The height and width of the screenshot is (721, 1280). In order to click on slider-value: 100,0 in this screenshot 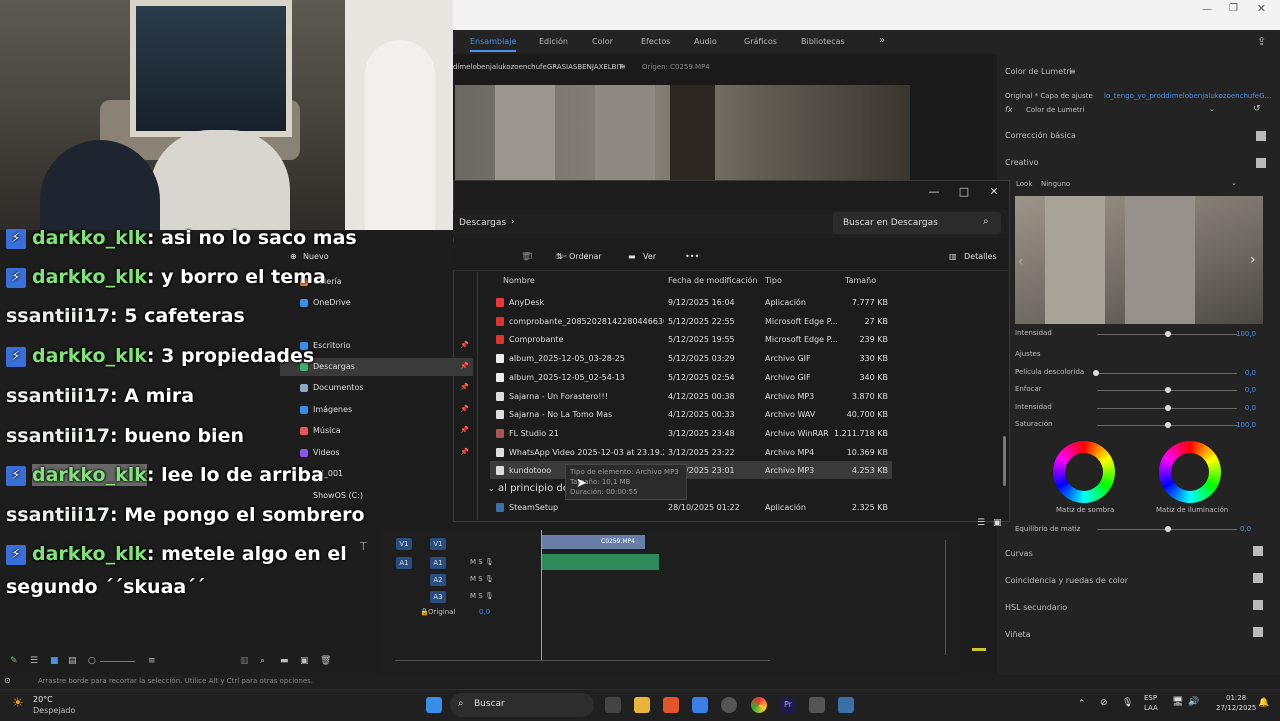, I will do `click(1246, 425)`.